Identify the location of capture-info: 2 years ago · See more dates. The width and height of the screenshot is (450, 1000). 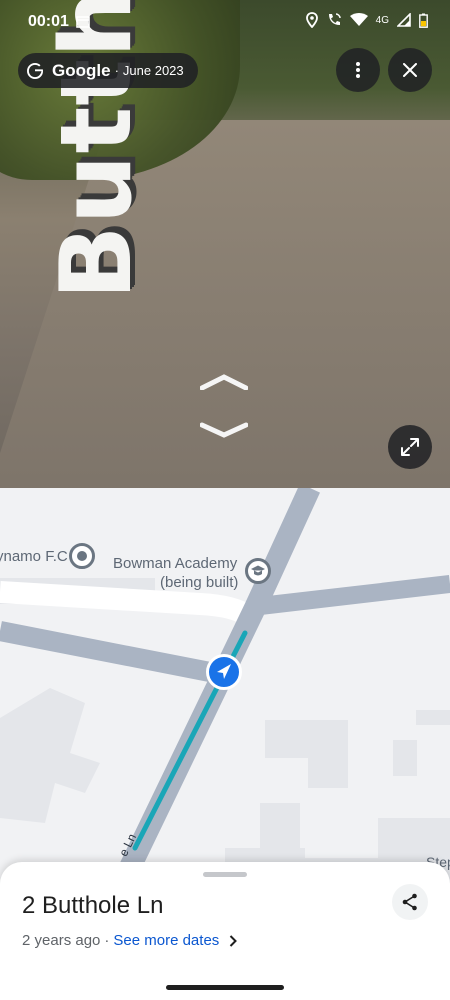
(130, 940).